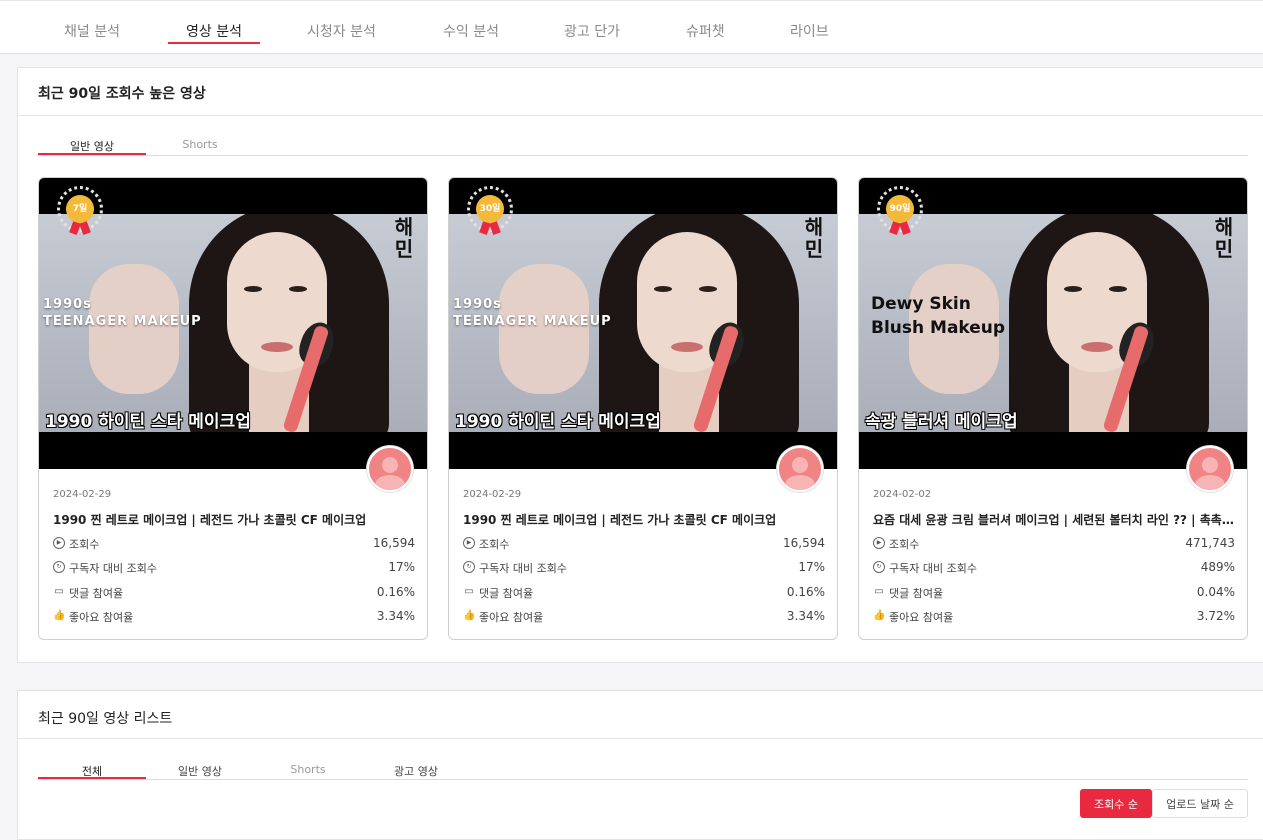 The height and width of the screenshot is (840, 1263). I want to click on thumbnail-image: Dewy Skin Blush Makeup 속광 블러셔 메이크업 해민, so click(1053, 323).